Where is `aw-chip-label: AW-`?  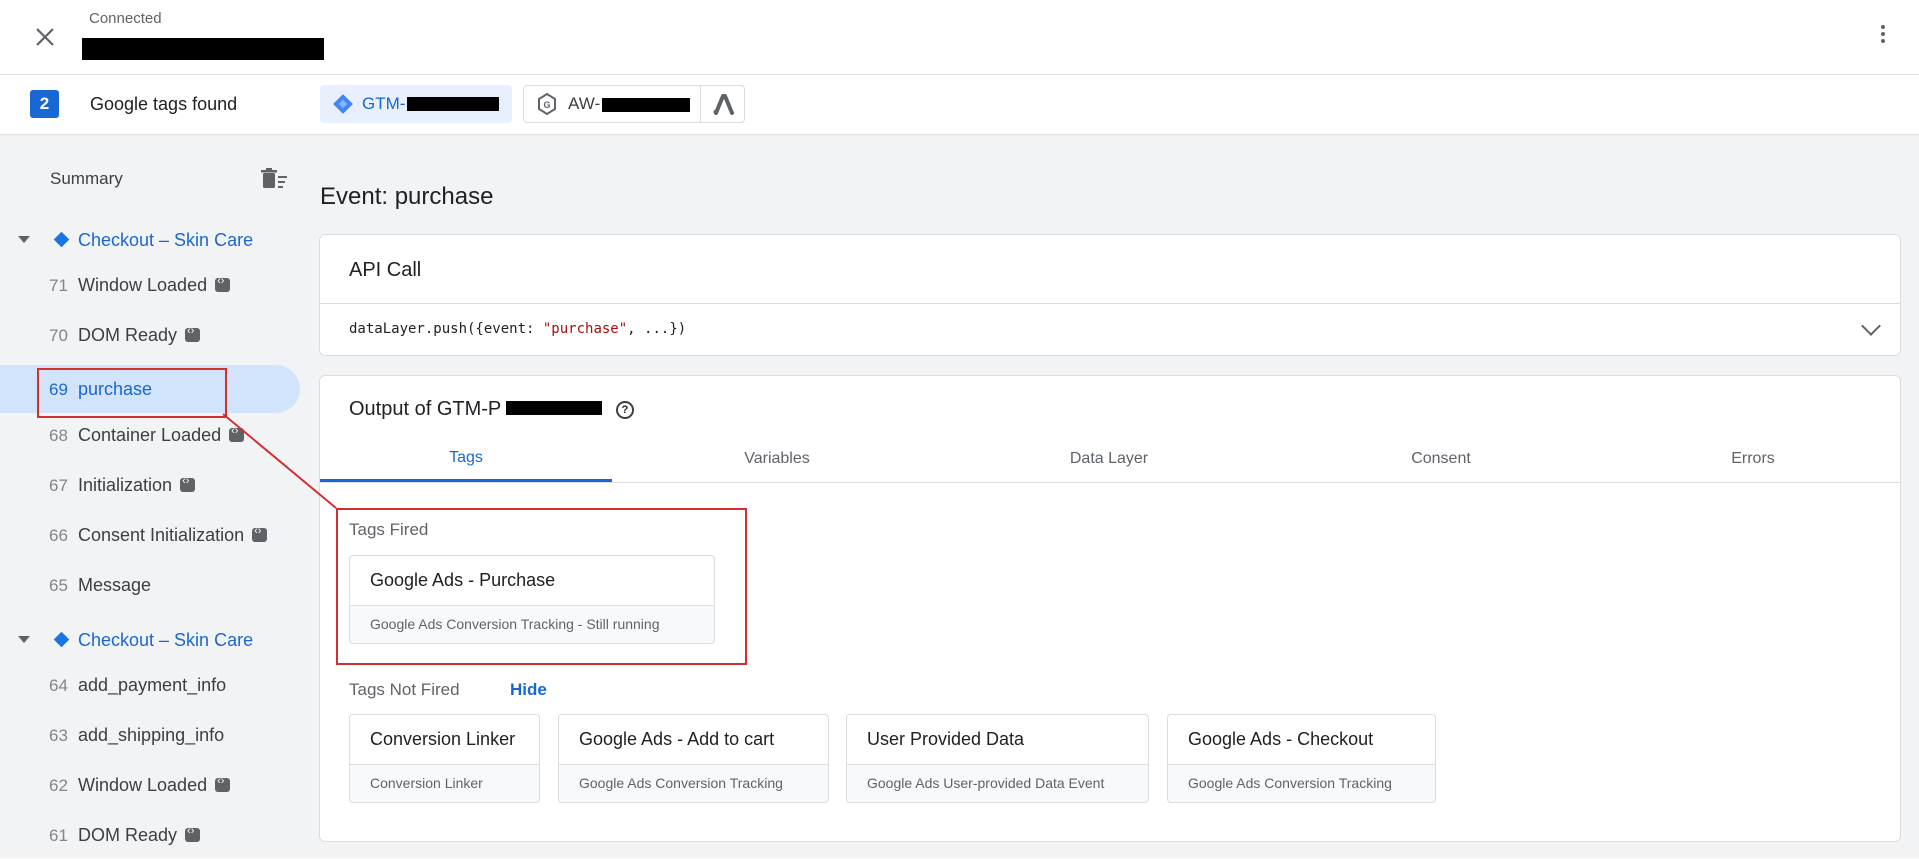
aw-chip-label: AW- is located at coordinates (584, 103).